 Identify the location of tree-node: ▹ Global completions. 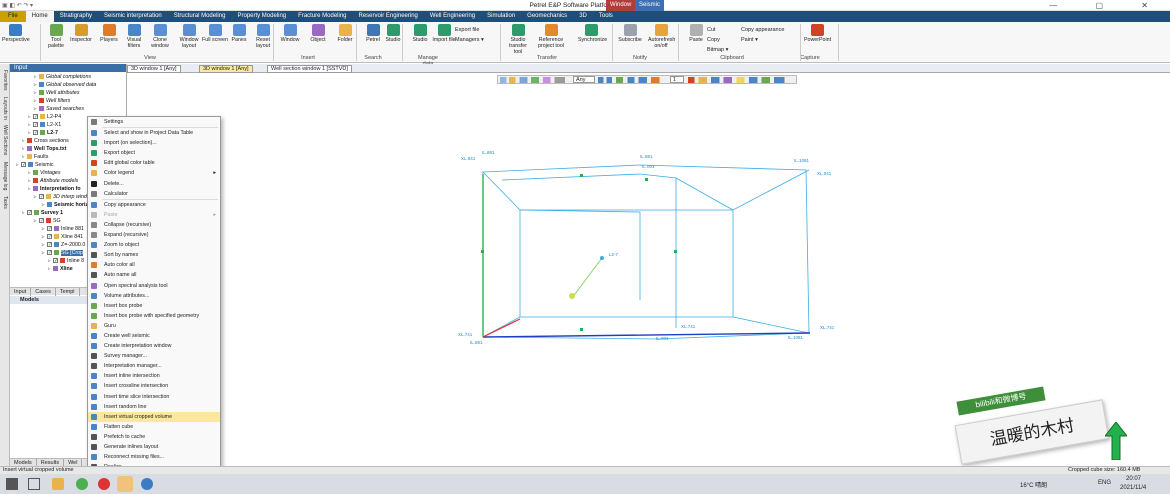
(62, 77).